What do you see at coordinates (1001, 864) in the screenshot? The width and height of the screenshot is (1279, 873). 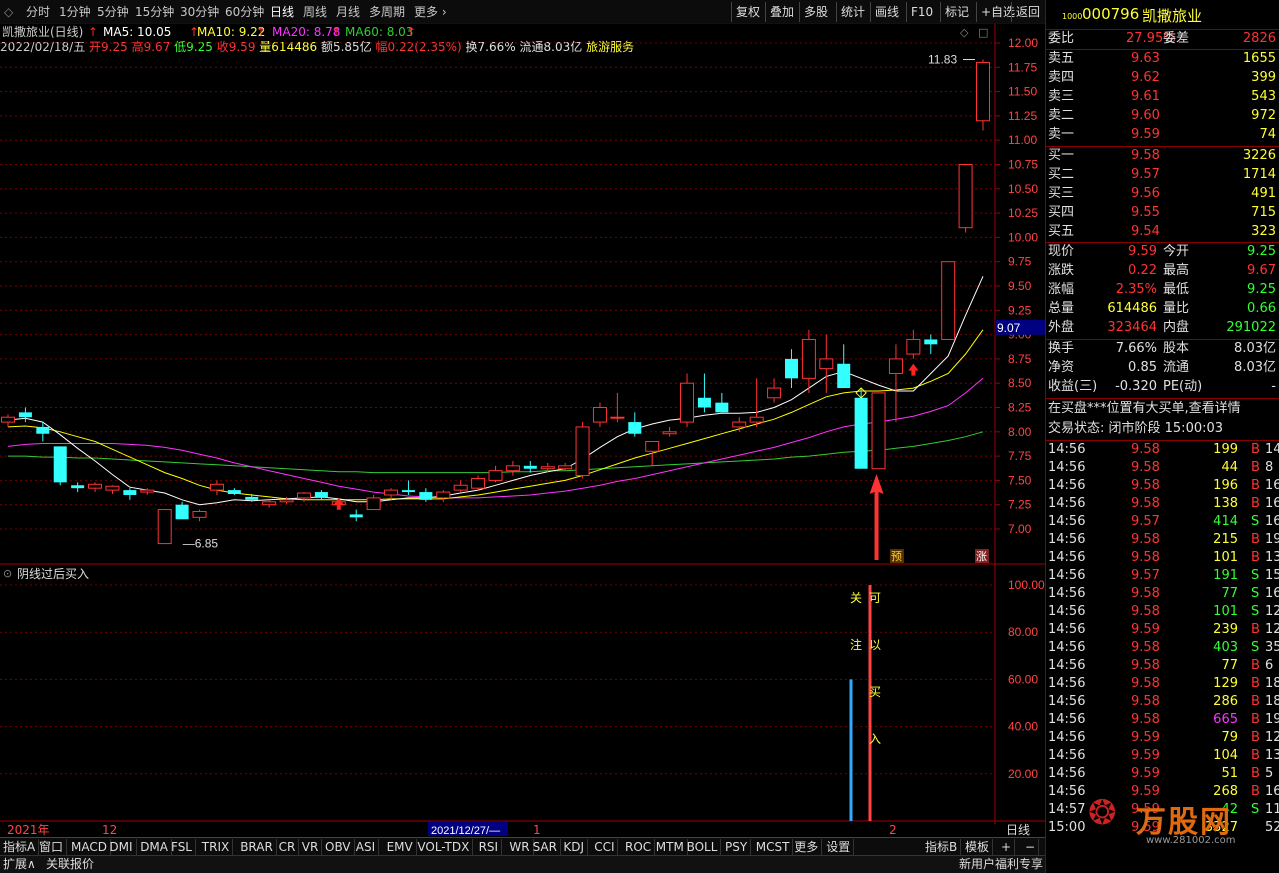 I see `new-user-link: 新用户福利专享` at bounding box center [1001, 864].